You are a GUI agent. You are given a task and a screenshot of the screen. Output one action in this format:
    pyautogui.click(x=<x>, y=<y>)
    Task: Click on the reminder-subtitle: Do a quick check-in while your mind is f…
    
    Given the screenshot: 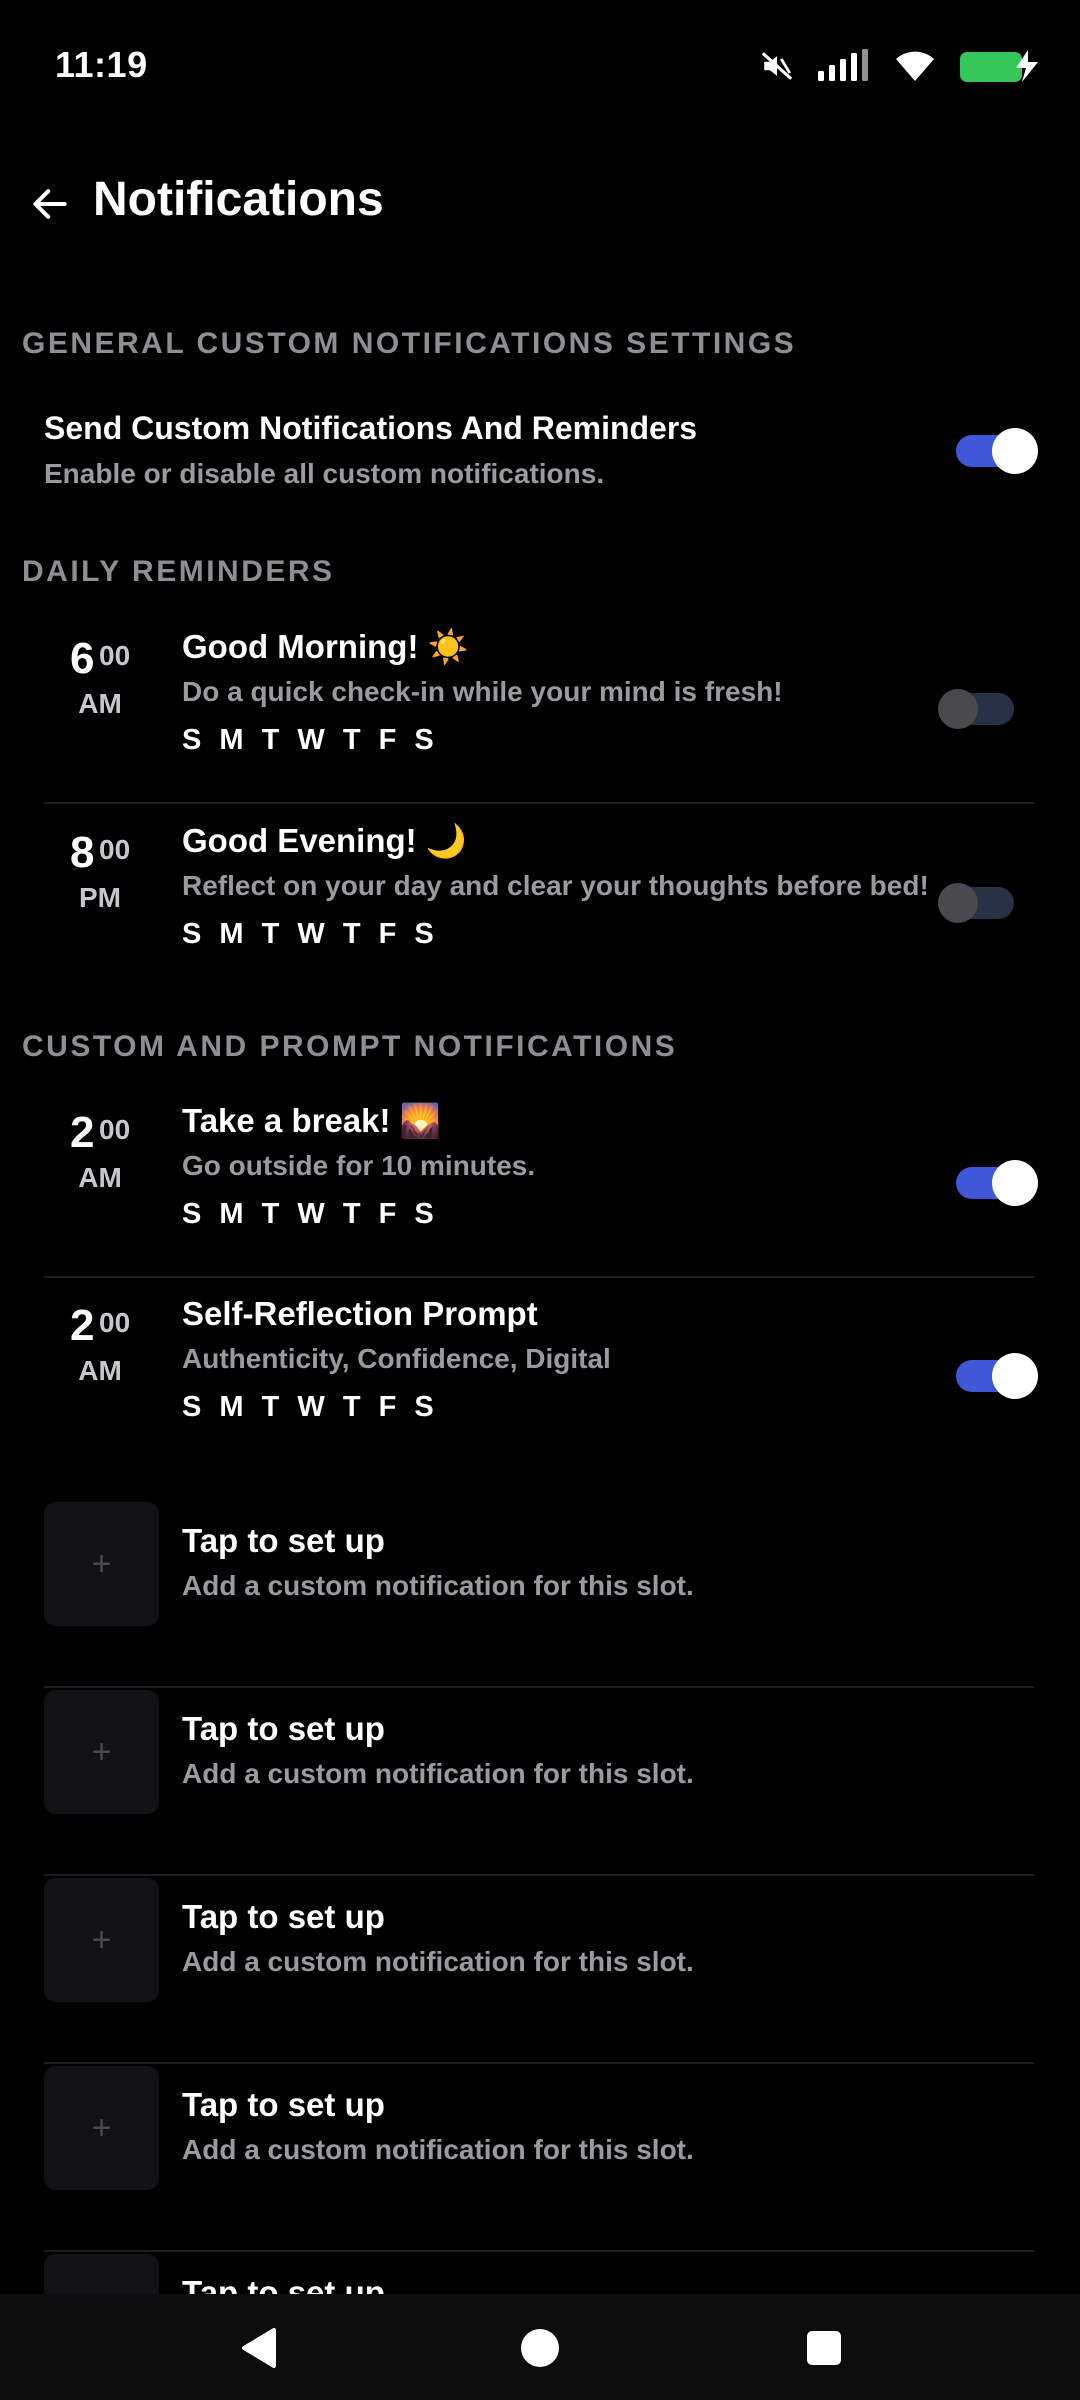 What is the action you would take?
    pyautogui.click(x=482, y=691)
    